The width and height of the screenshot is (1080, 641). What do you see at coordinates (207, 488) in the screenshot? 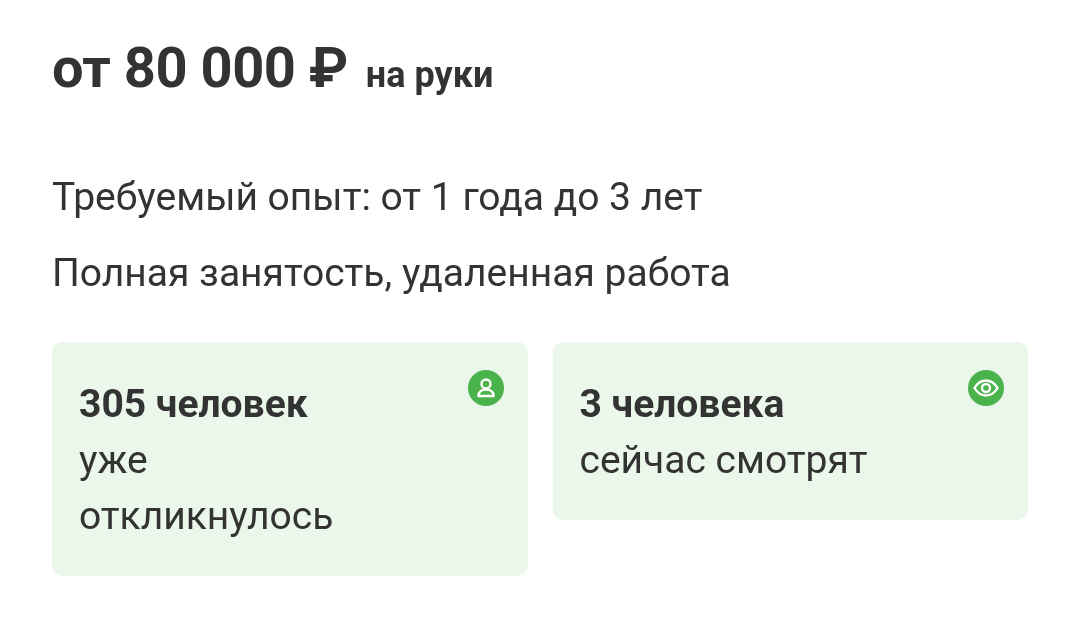
I see `stat-text: уже откликнулось` at bounding box center [207, 488].